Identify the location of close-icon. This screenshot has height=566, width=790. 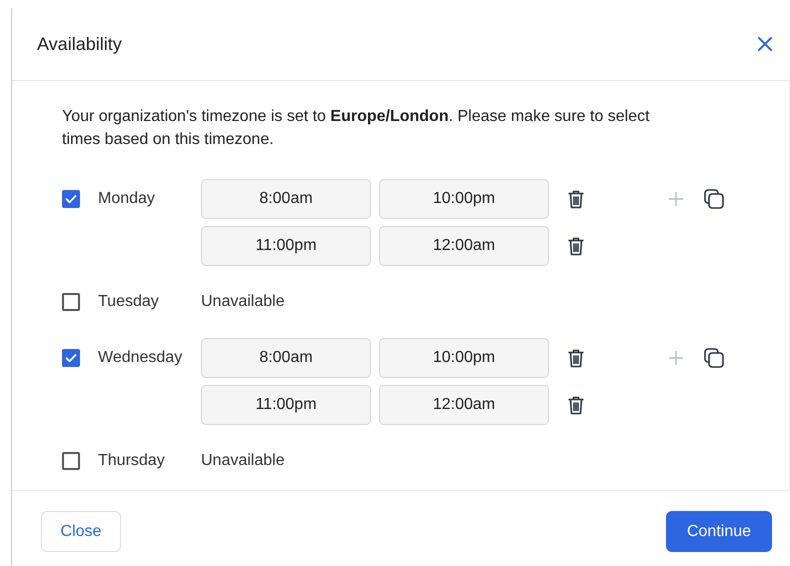
(765, 44).